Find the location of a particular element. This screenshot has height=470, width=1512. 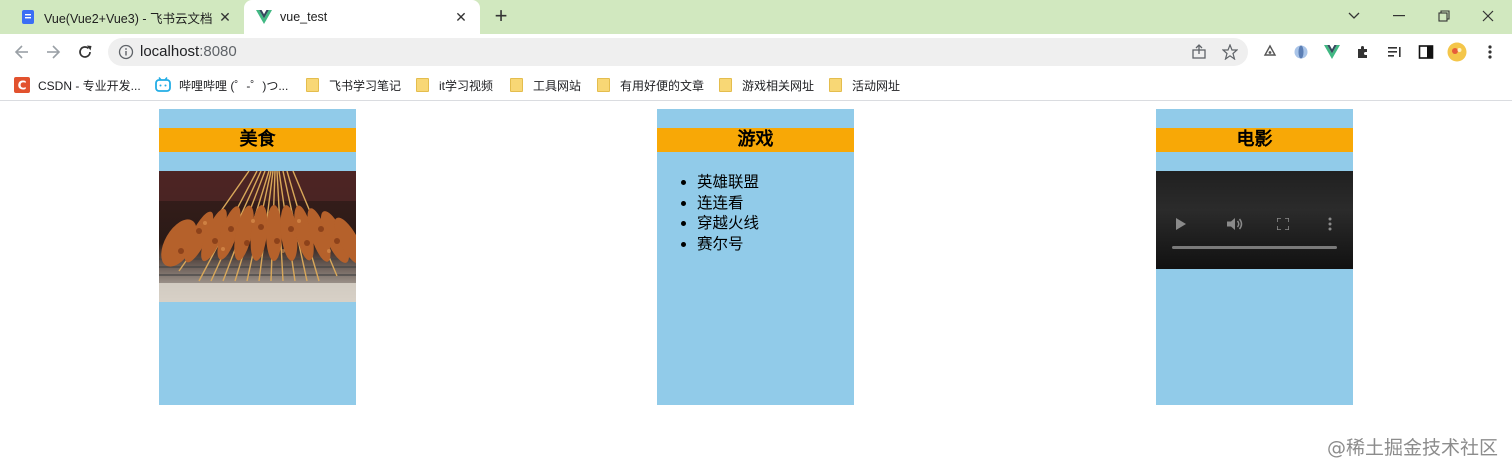

category-card-games: 游戏 英雄联盟 连连看 穿越火线 赛尔号 is located at coordinates (755, 257).